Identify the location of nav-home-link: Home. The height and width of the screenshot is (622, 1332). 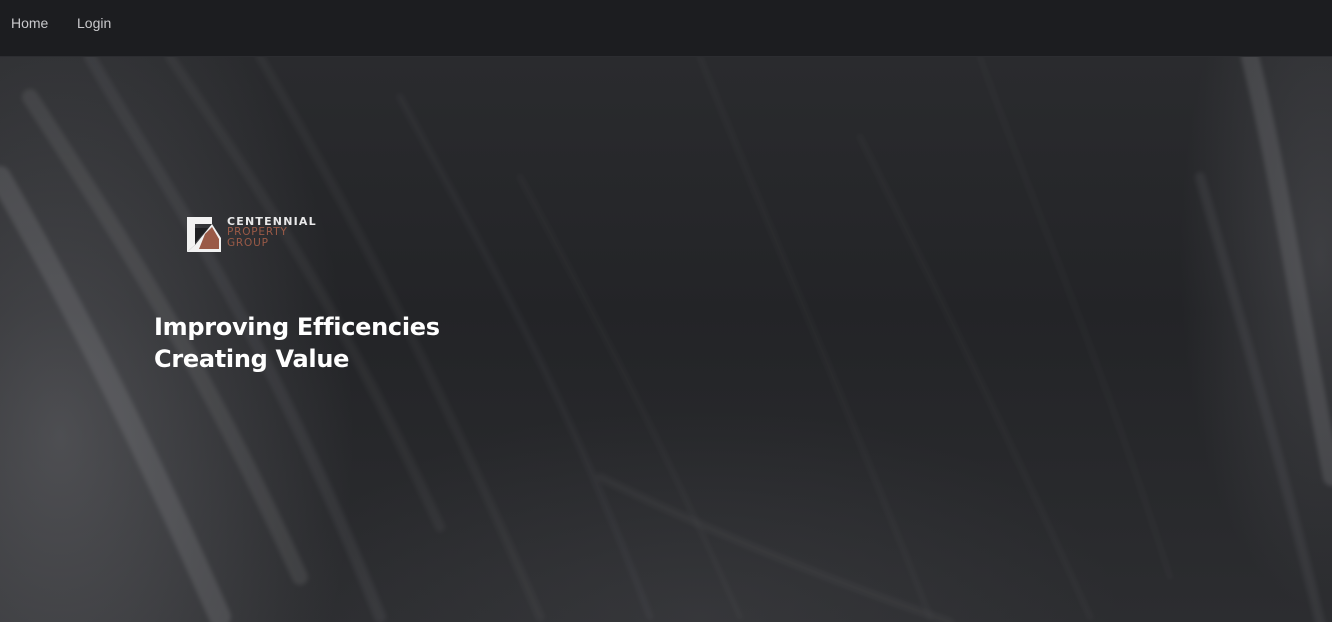
(29, 23).